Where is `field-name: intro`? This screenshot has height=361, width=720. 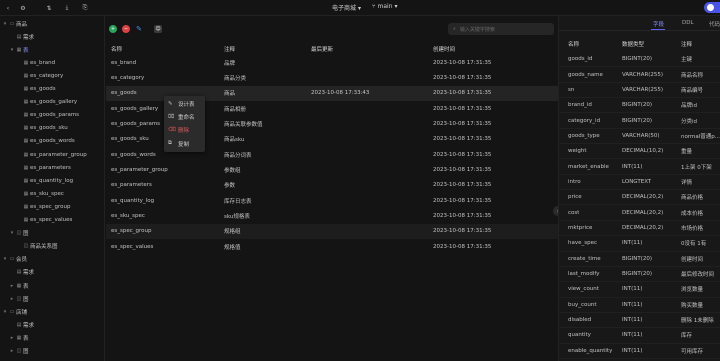
field-name: intro is located at coordinates (574, 181).